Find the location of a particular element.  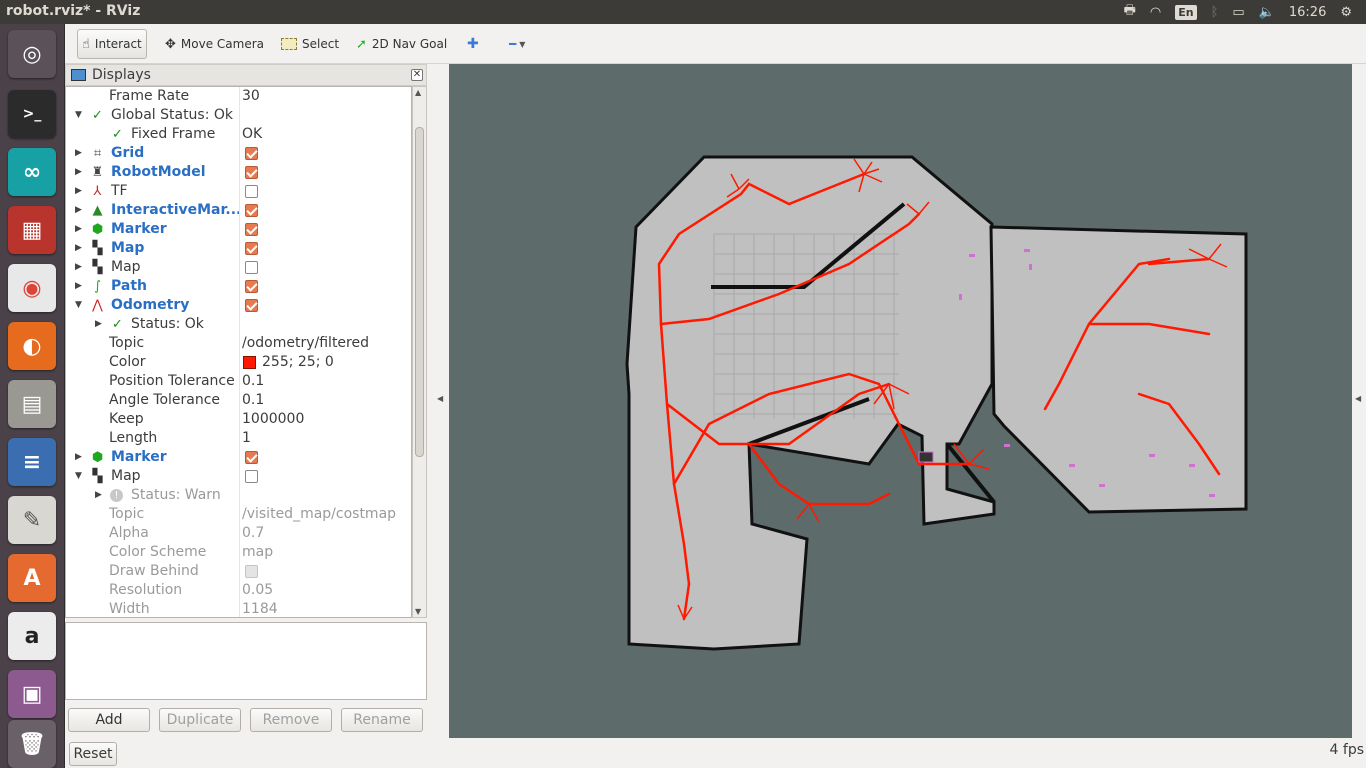

grid-enabled-checkbox is located at coordinates (251, 153).